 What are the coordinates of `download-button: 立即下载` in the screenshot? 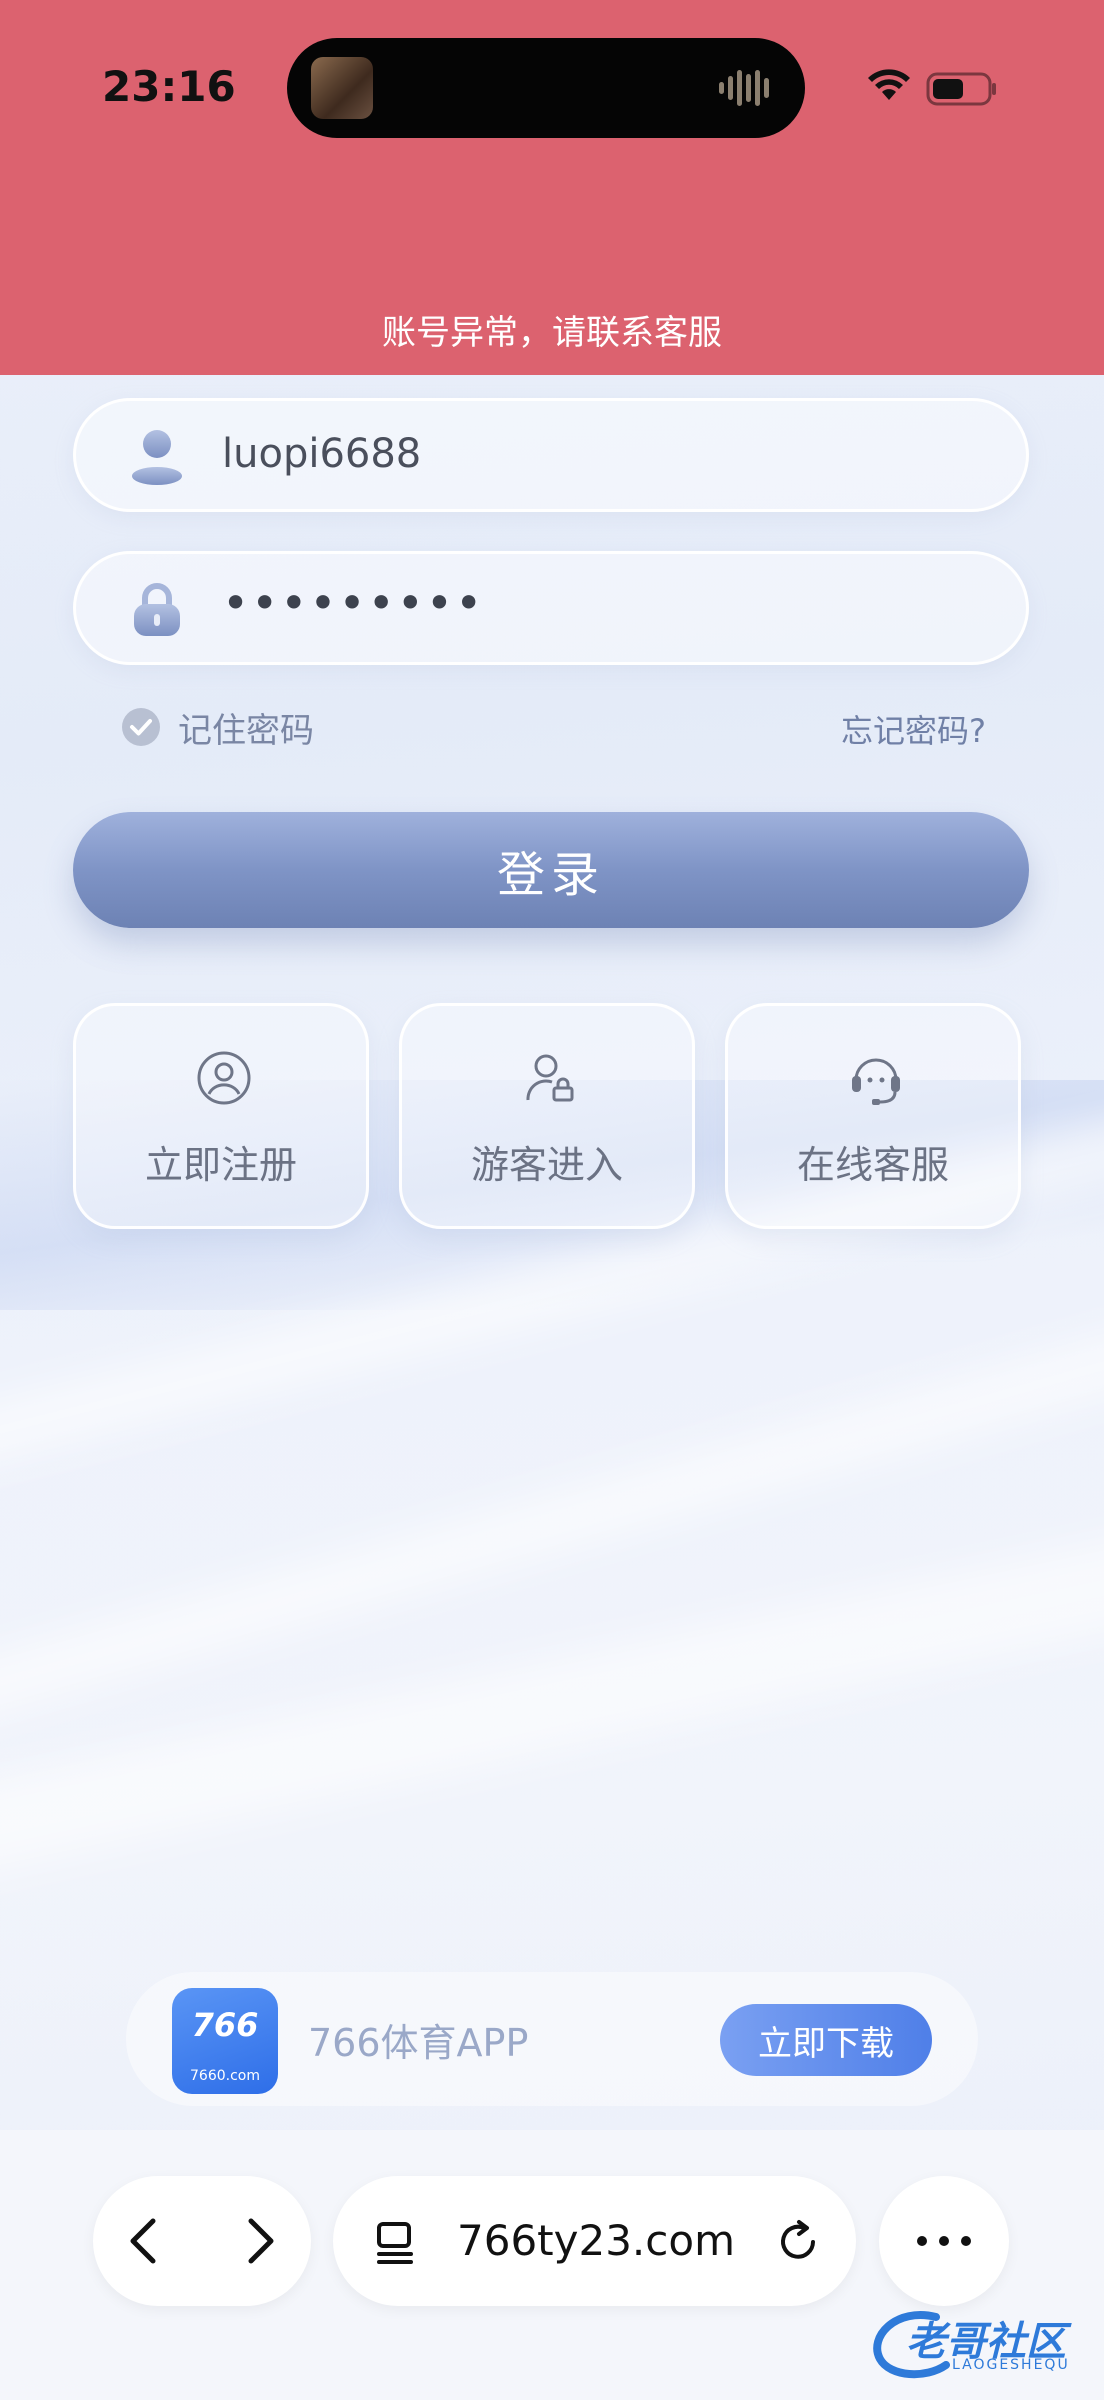 It's located at (826, 2040).